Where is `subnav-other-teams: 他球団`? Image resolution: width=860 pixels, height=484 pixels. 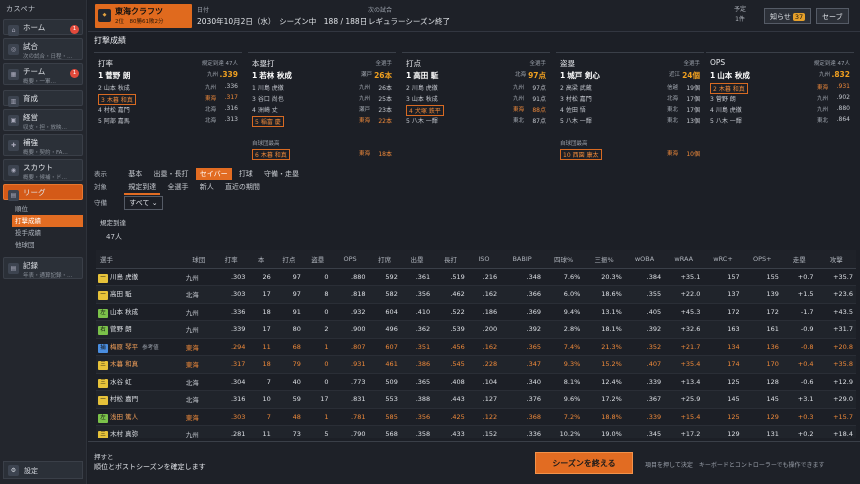
subnav-other-teams: 他球団 is located at coordinates (47, 245).